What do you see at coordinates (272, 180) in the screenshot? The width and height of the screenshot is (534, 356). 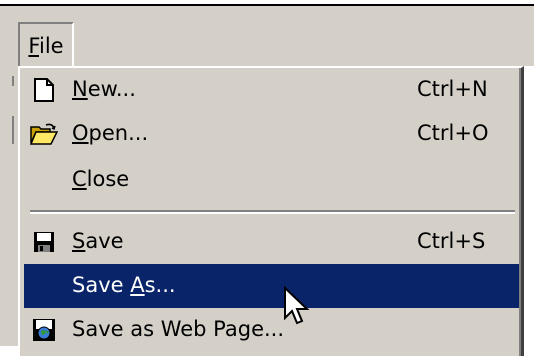 I see `menu-item-close: Close` at bounding box center [272, 180].